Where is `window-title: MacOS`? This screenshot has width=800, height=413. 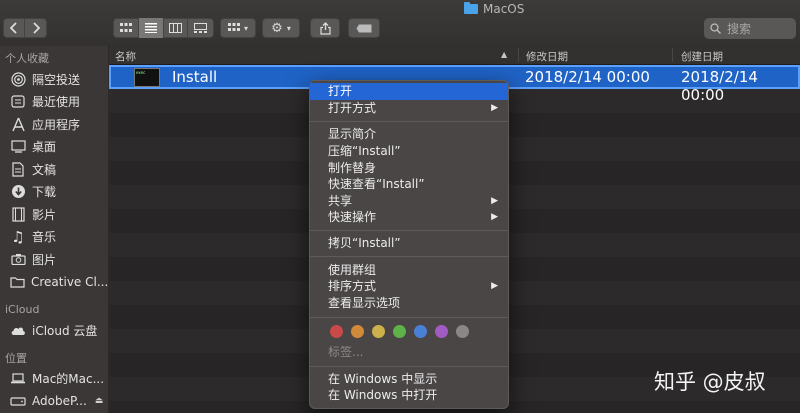 window-title: MacOS is located at coordinates (494, 9).